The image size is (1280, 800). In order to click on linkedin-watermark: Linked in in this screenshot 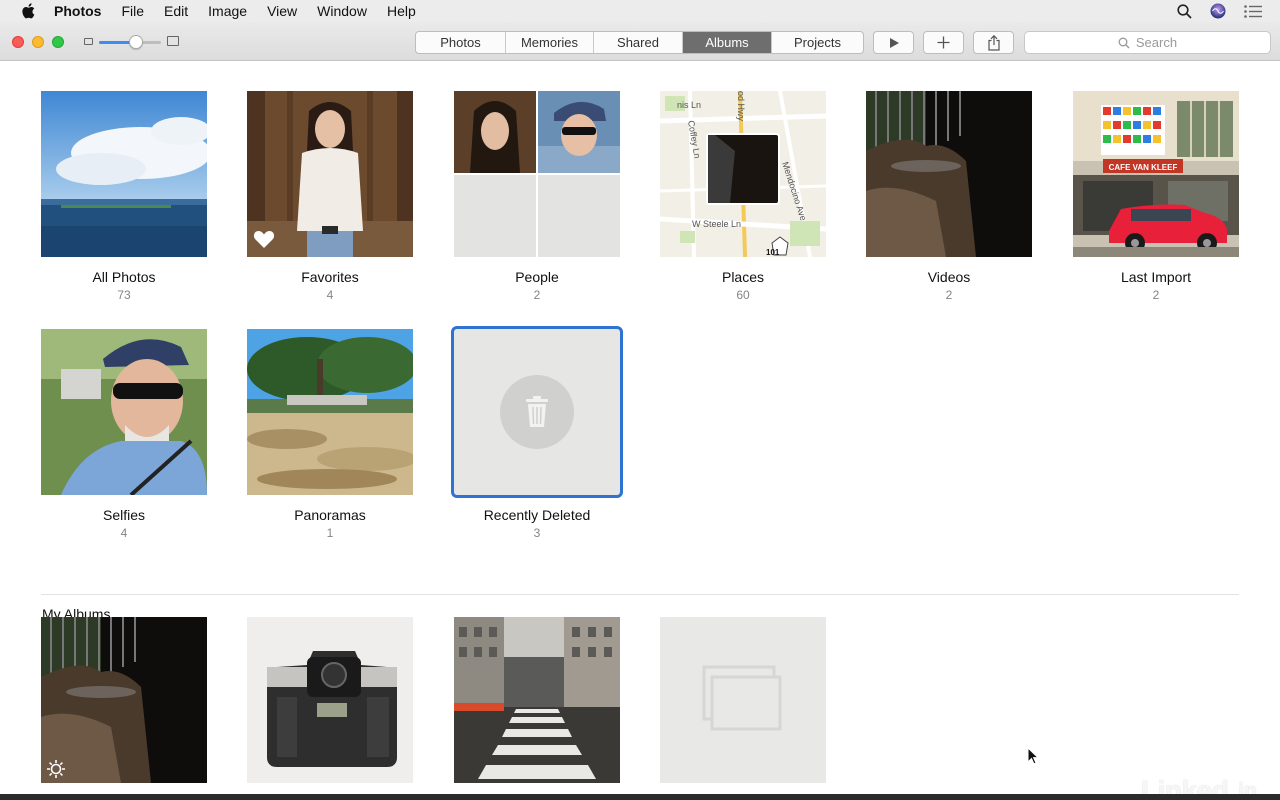, I will do `click(1203, 784)`.